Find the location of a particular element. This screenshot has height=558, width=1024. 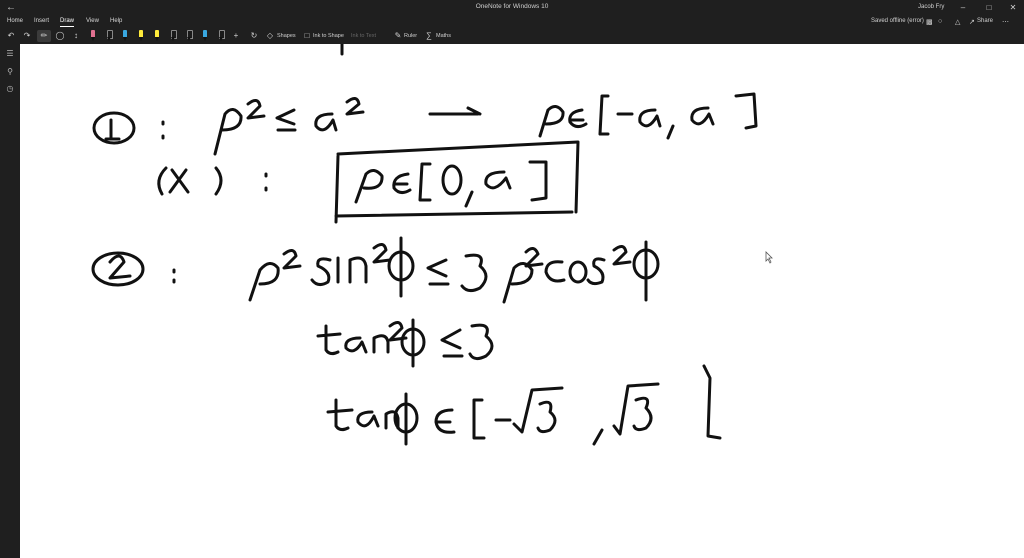

ink-exp-2c is located at coordinates (292, 259).